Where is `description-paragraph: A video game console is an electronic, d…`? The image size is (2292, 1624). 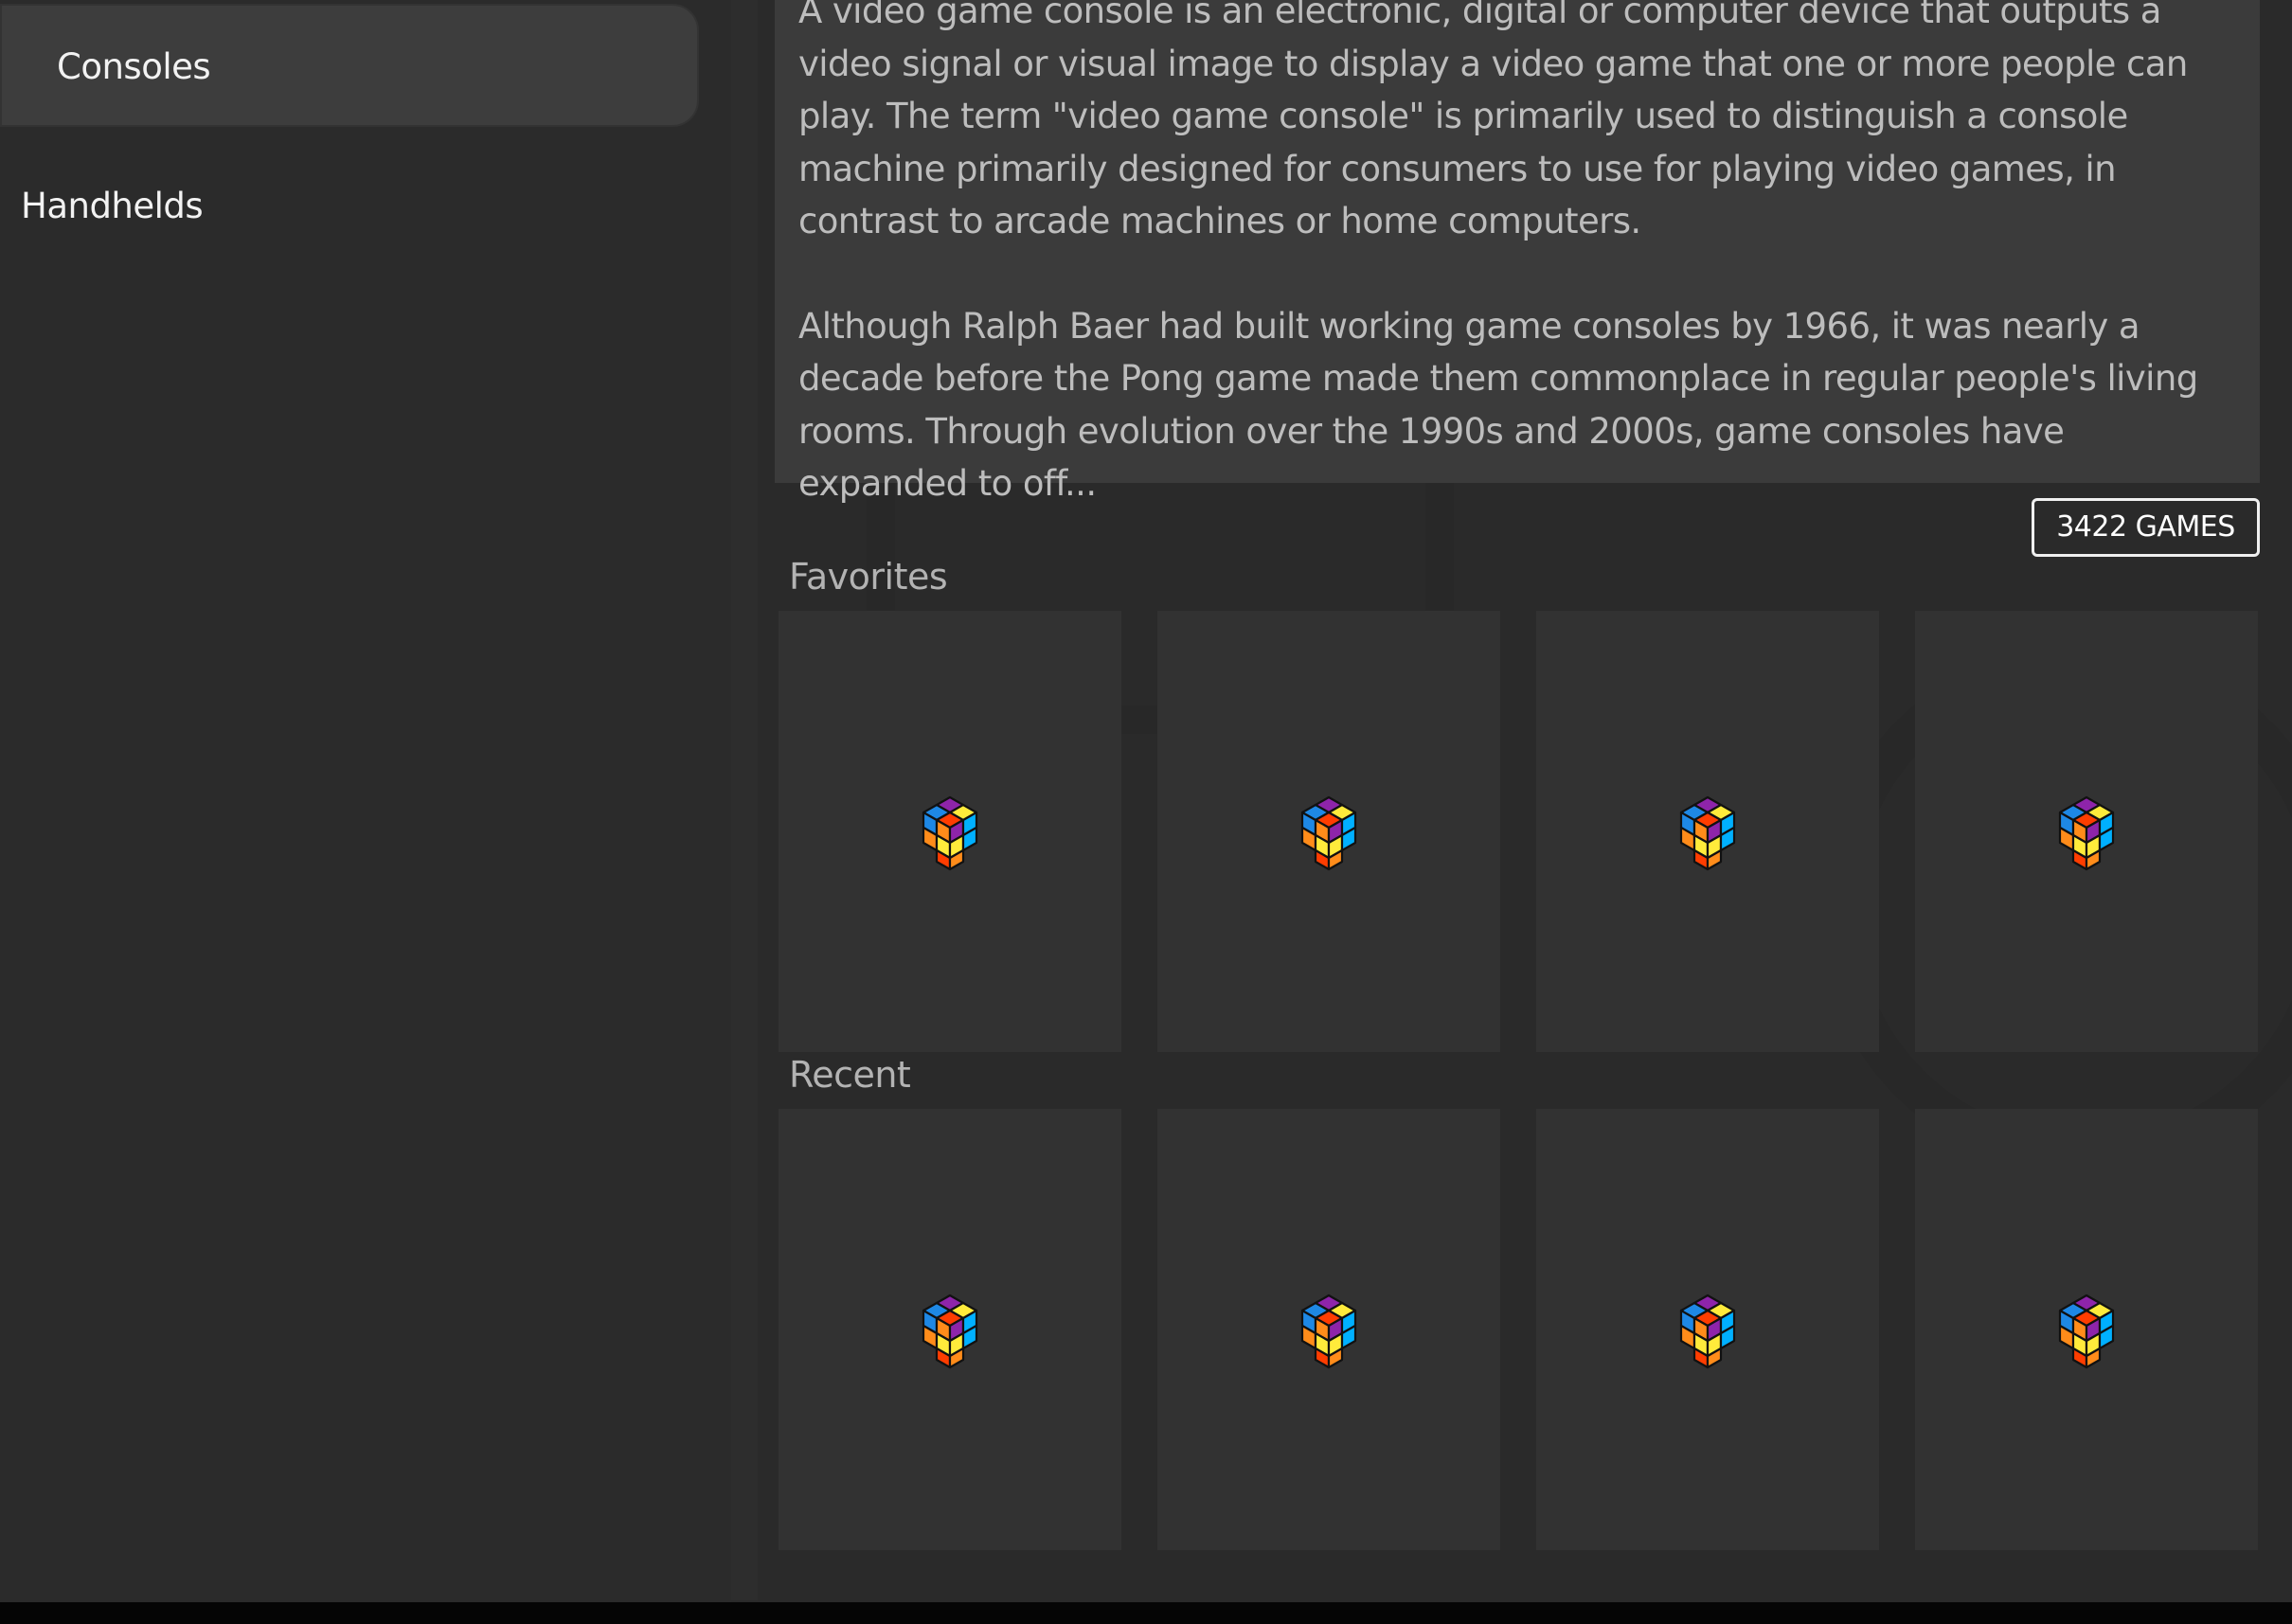
description-paragraph: A video game console is an electronic, d… is located at coordinates (1493, 121).